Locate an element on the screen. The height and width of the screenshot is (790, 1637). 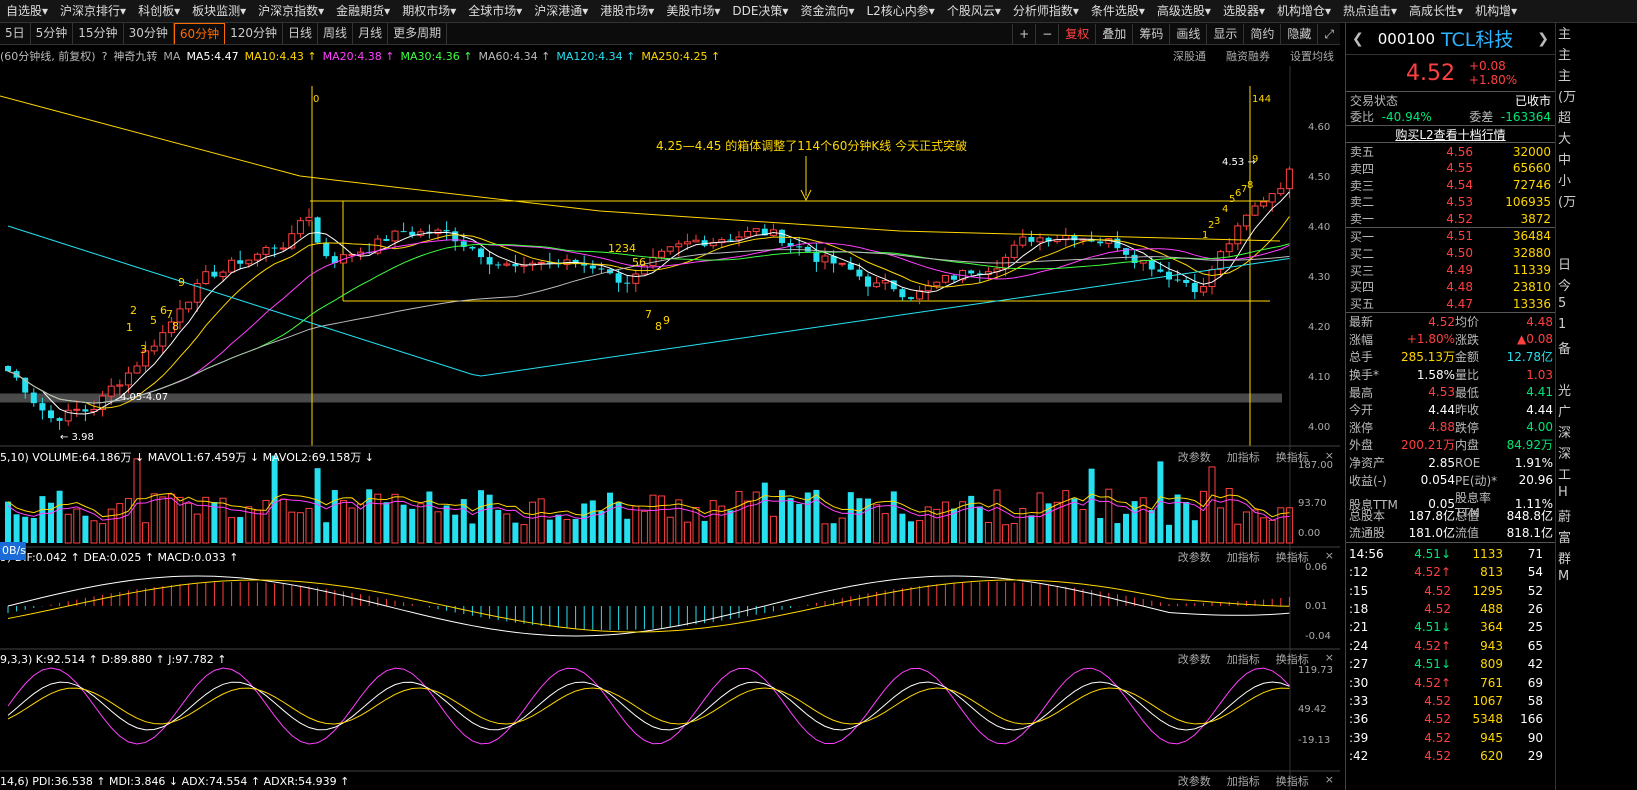
tick-count: 71 is located at coordinates (1535, 553).